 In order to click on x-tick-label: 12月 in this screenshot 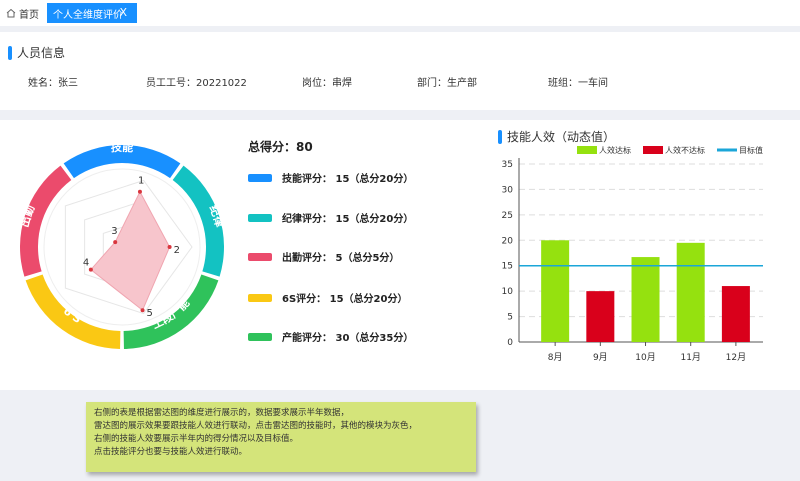, I will do `click(736, 357)`.